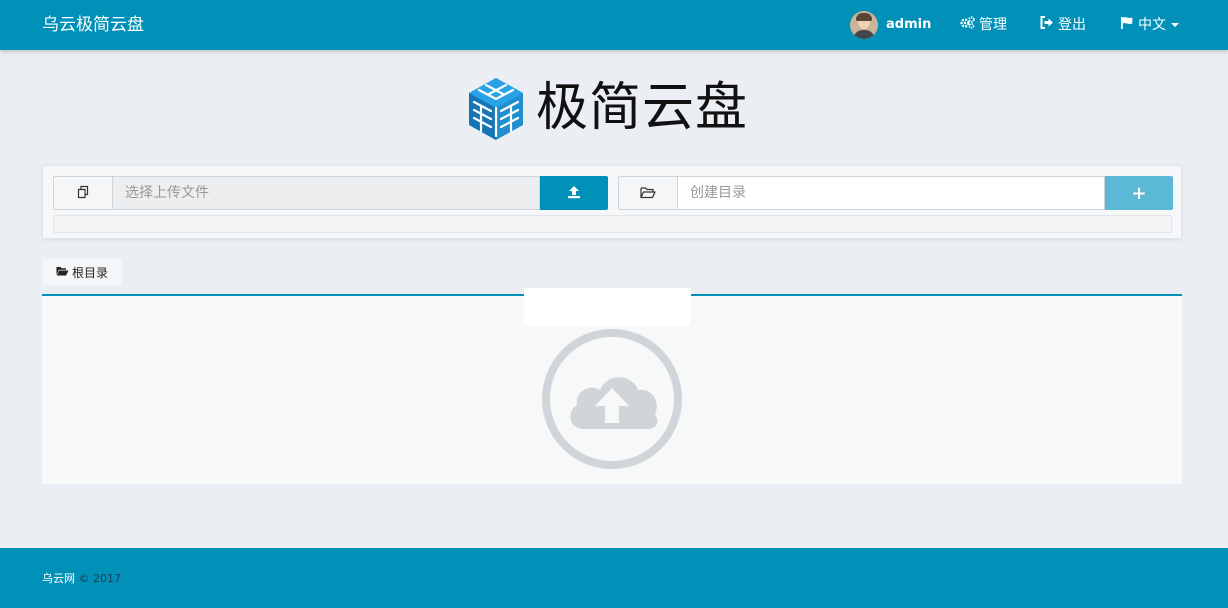 The height and width of the screenshot is (608, 1228). Describe the element at coordinates (496, 109) in the screenshot. I see `cube-logo-icon` at that location.